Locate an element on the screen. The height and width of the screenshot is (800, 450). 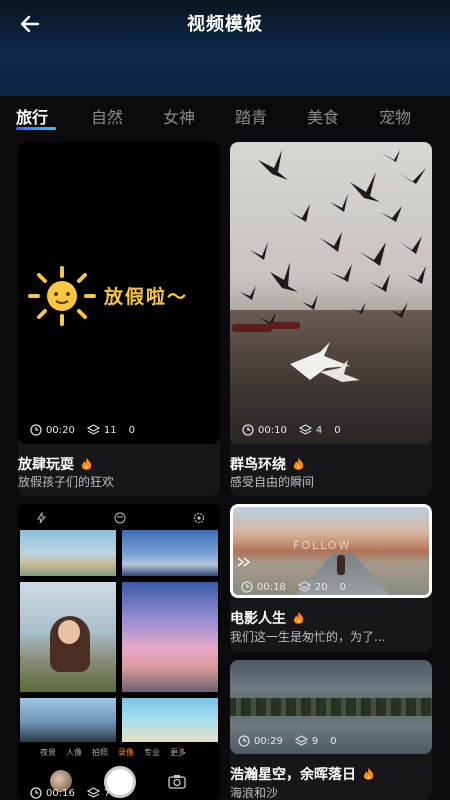
camera-mode-more: 更多 is located at coordinates (178, 752).